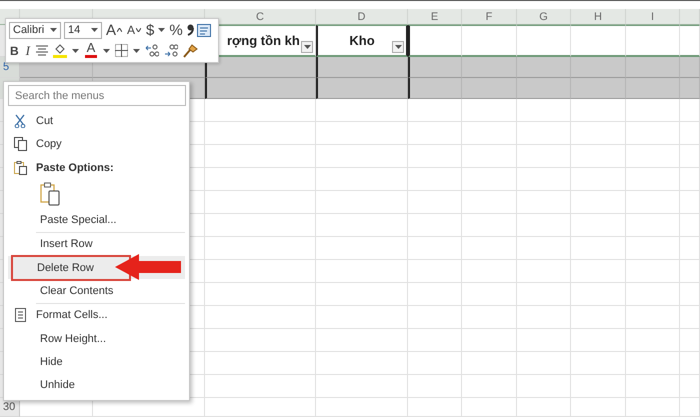 This screenshot has height=417, width=700. What do you see at coordinates (203, 30) in the screenshot?
I see `wrap-text-icon` at bounding box center [203, 30].